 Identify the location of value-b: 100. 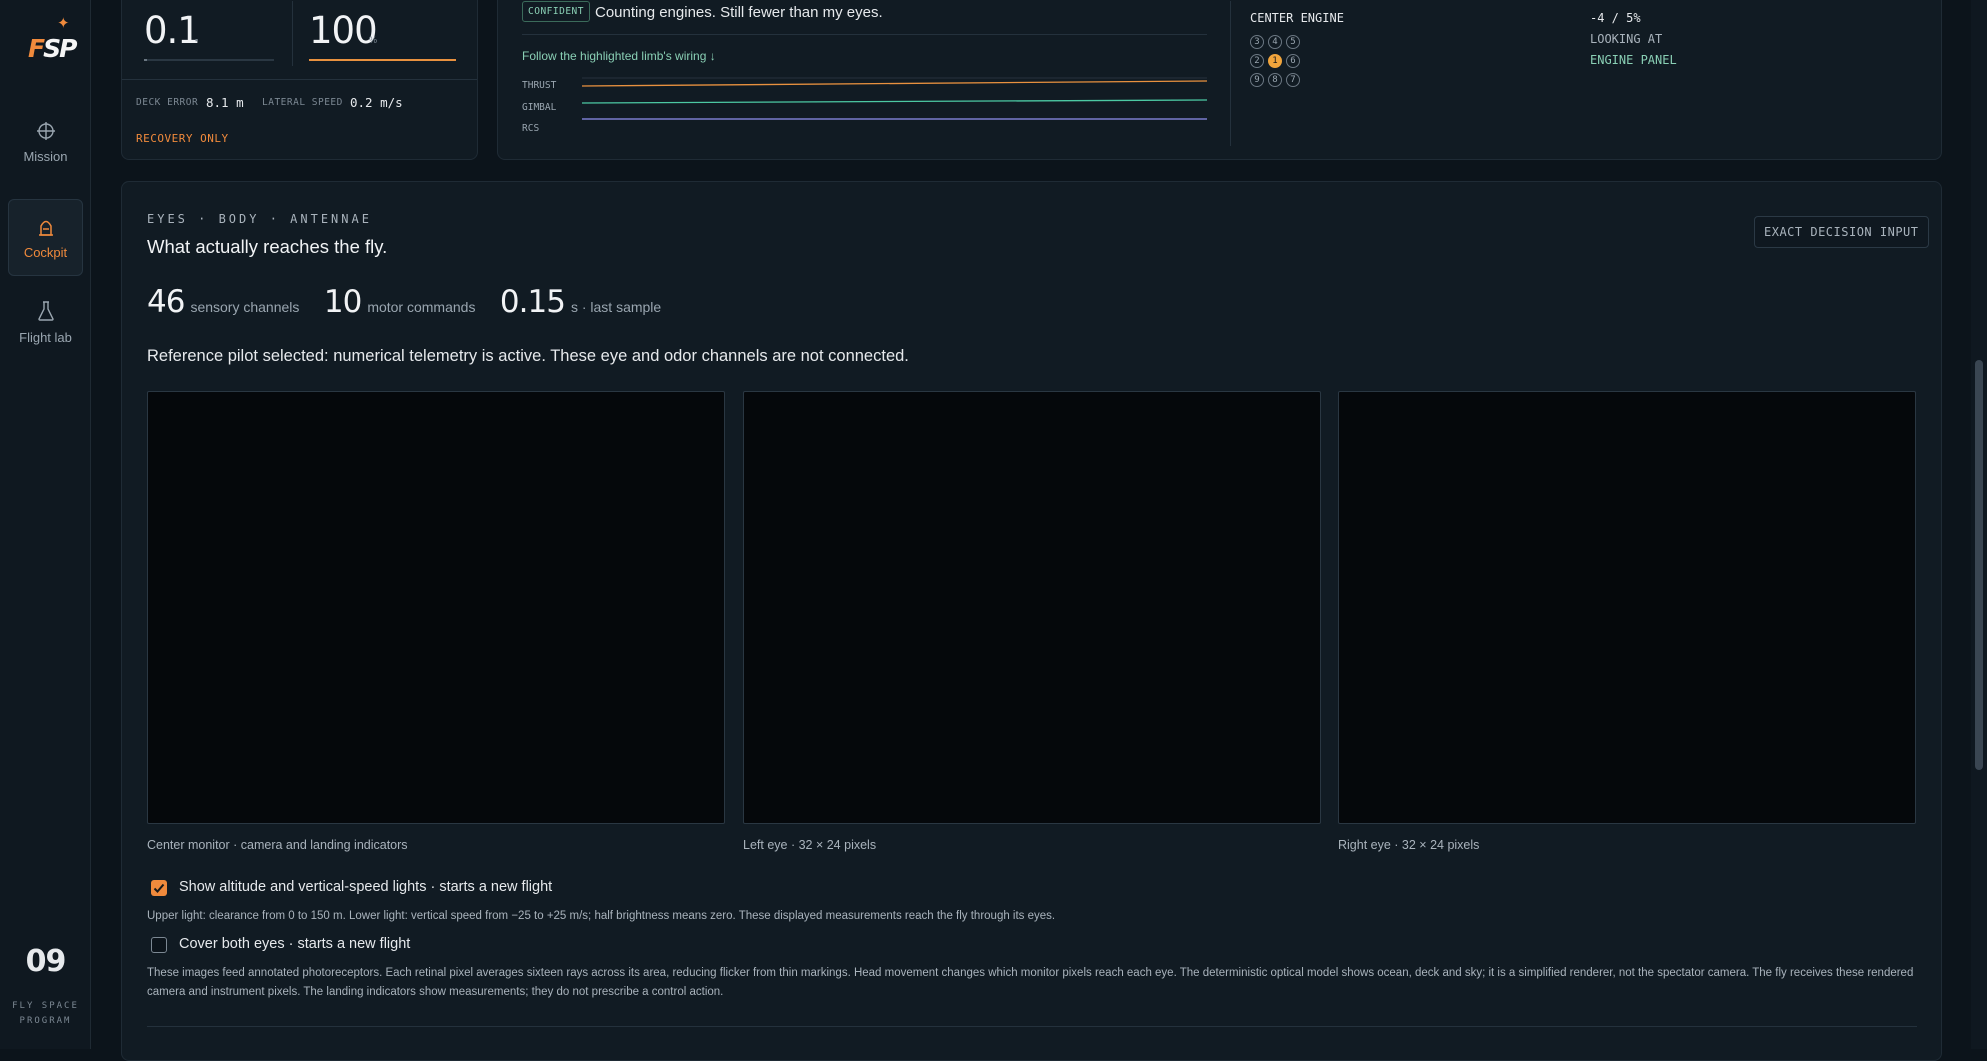
(343, 30).